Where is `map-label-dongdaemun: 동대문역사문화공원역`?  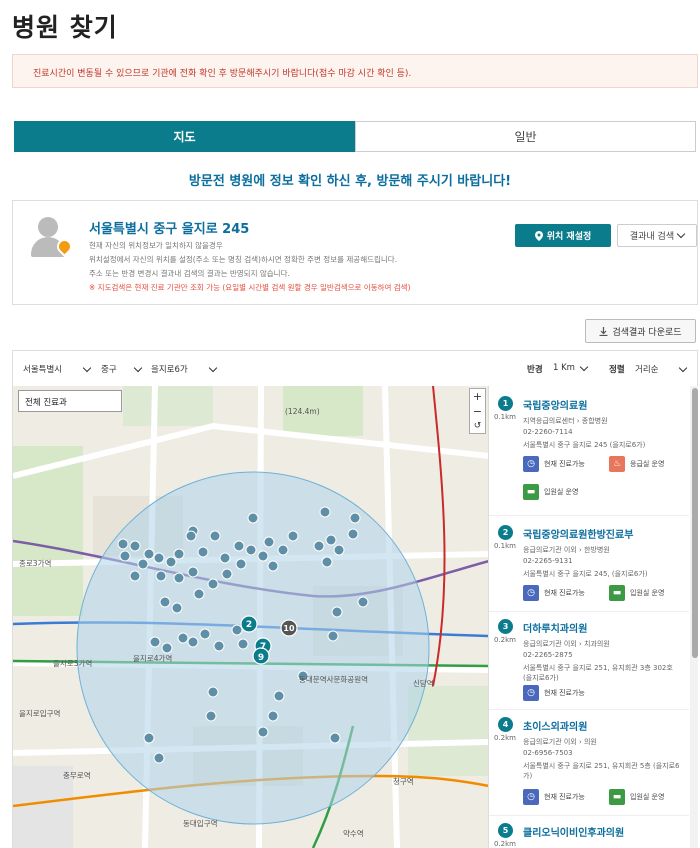
map-label-dongdaemun: 동대문역사문화공원역 is located at coordinates (333, 679).